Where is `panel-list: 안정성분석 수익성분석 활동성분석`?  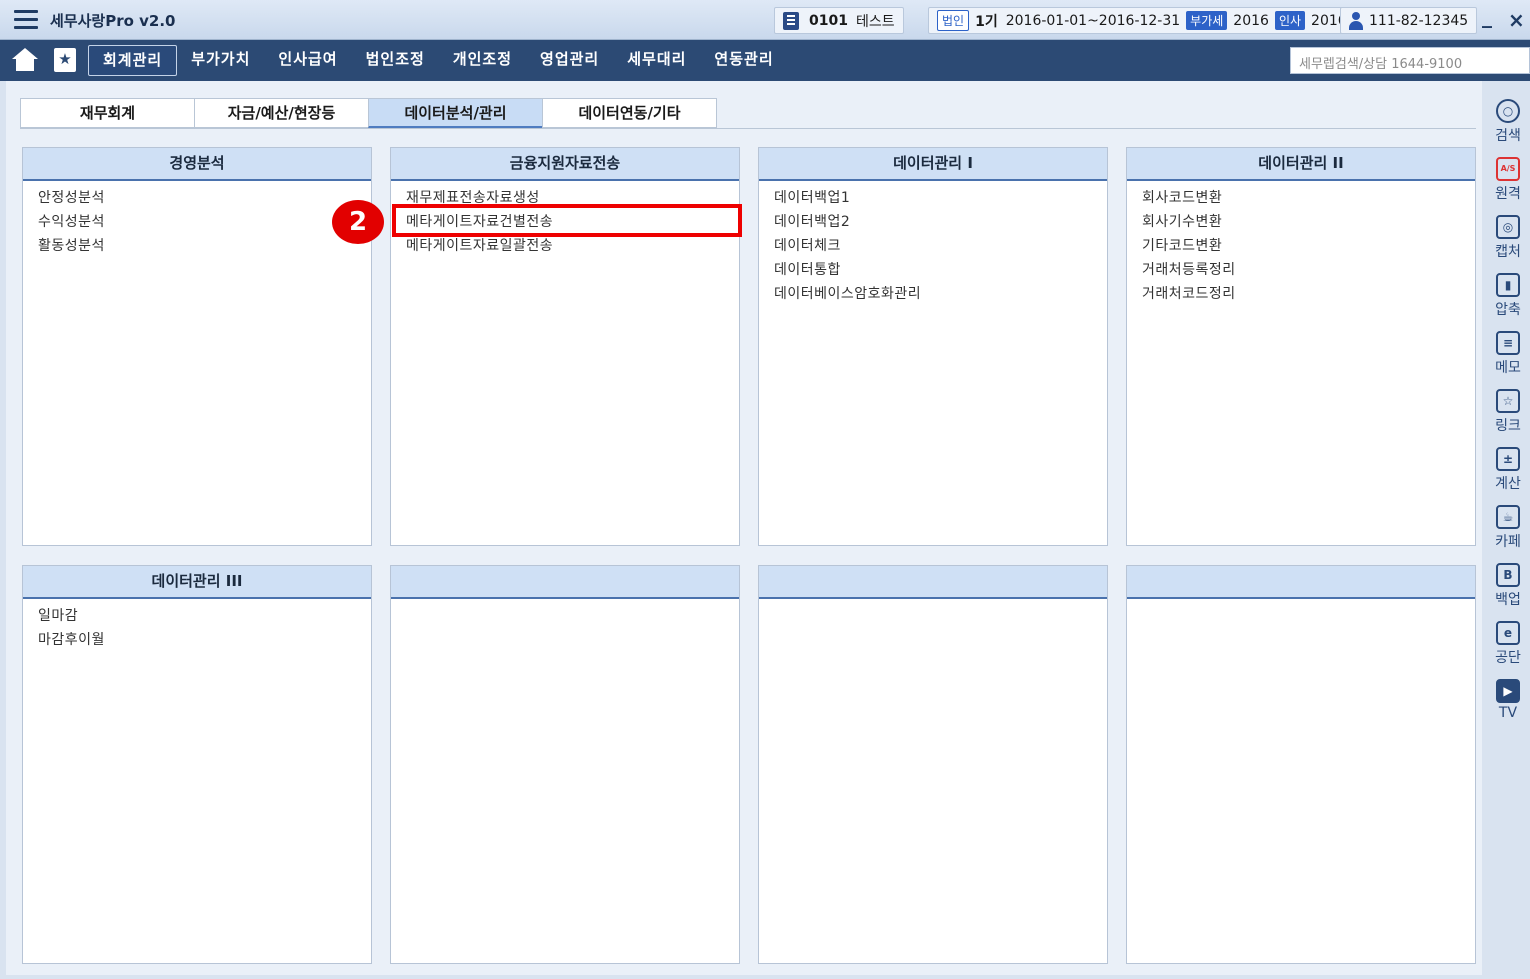 panel-list: 안정성분석 수익성분석 활동성분석 is located at coordinates (197, 220).